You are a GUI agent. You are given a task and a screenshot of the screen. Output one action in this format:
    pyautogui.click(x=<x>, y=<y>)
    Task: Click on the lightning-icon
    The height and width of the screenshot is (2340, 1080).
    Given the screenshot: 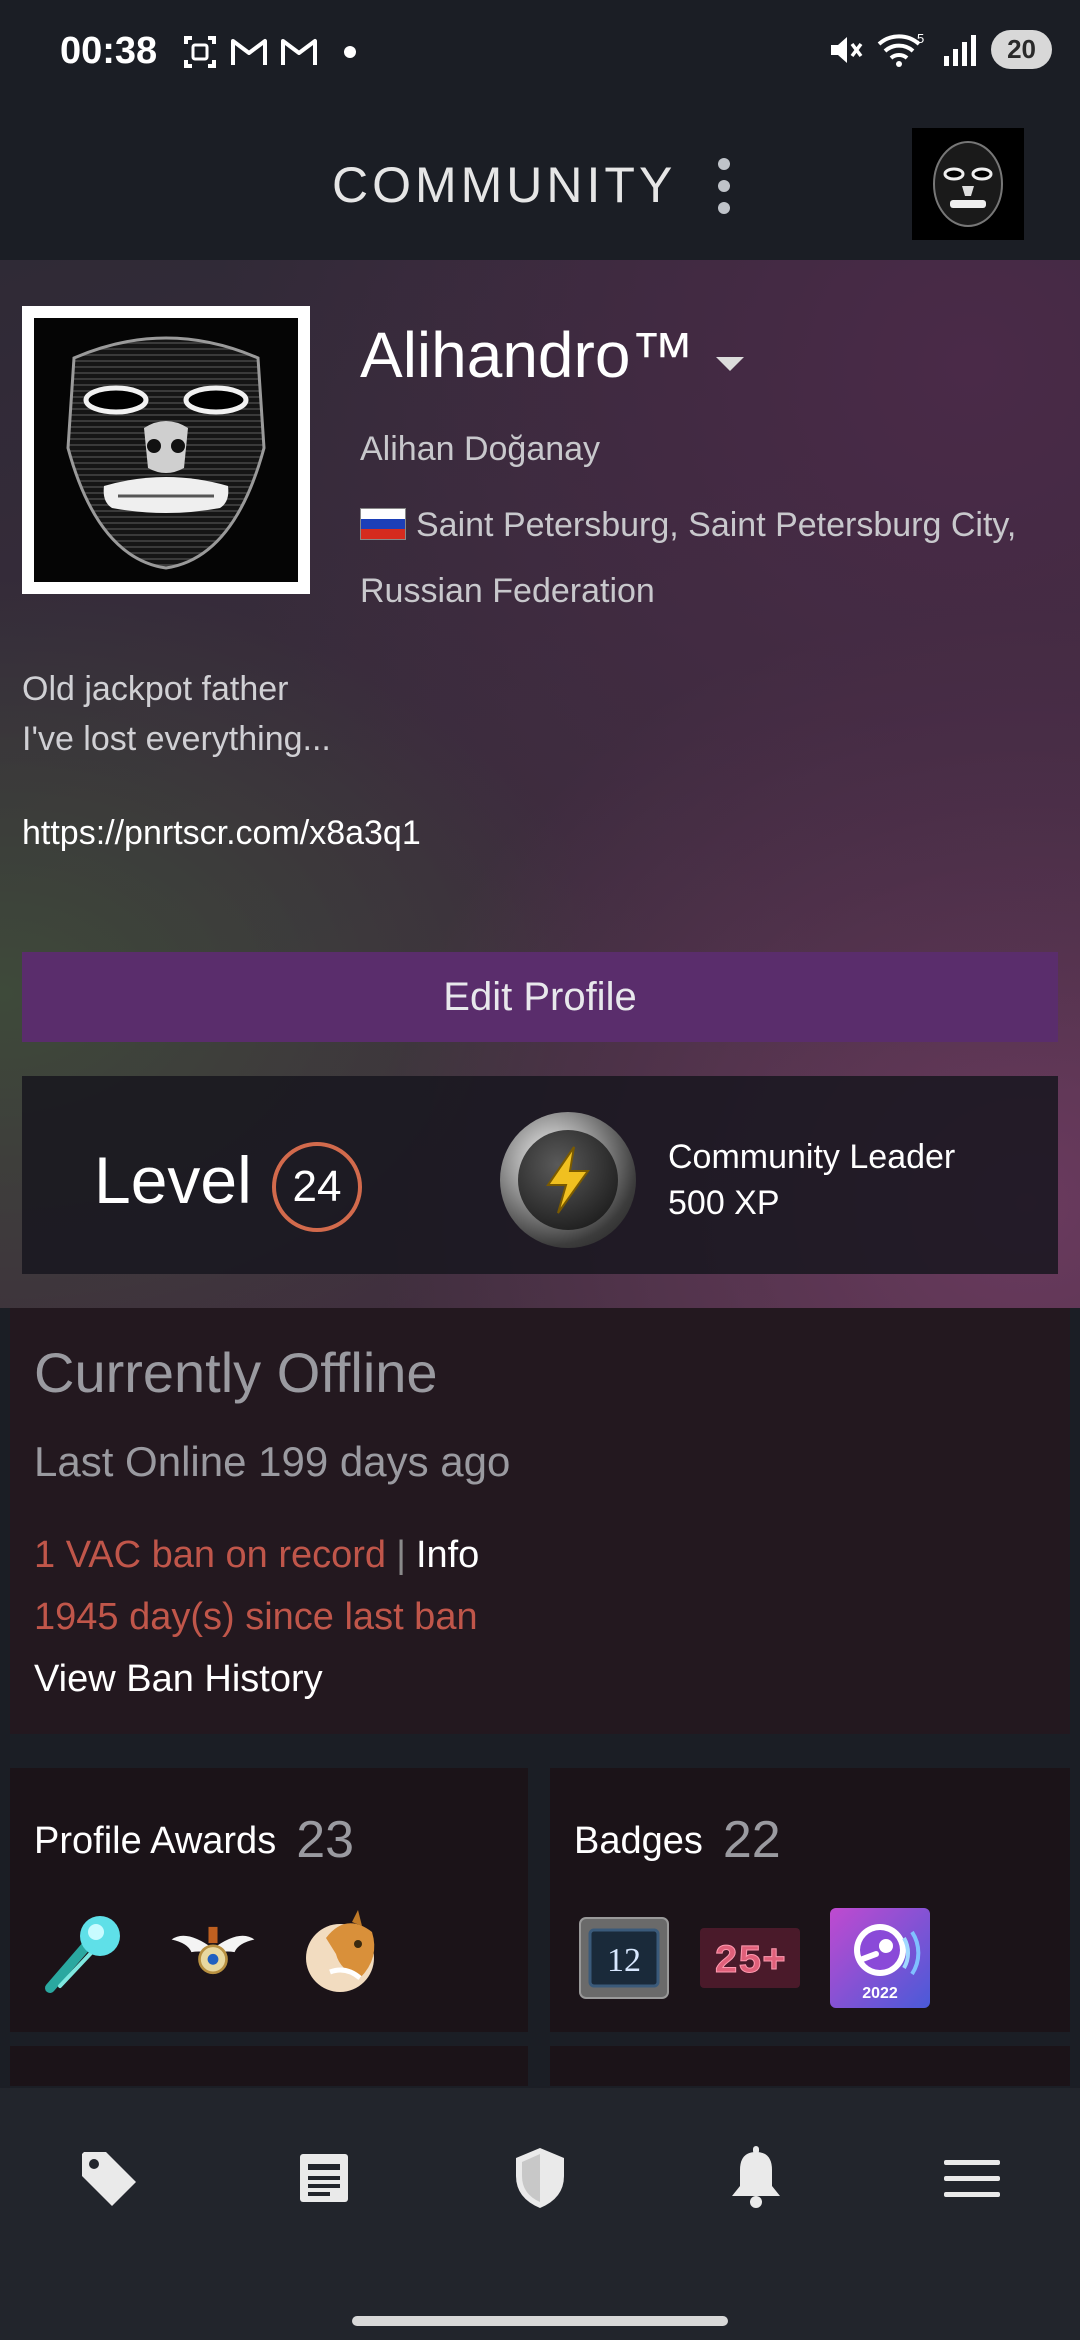 What is the action you would take?
    pyautogui.click(x=568, y=1180)
    